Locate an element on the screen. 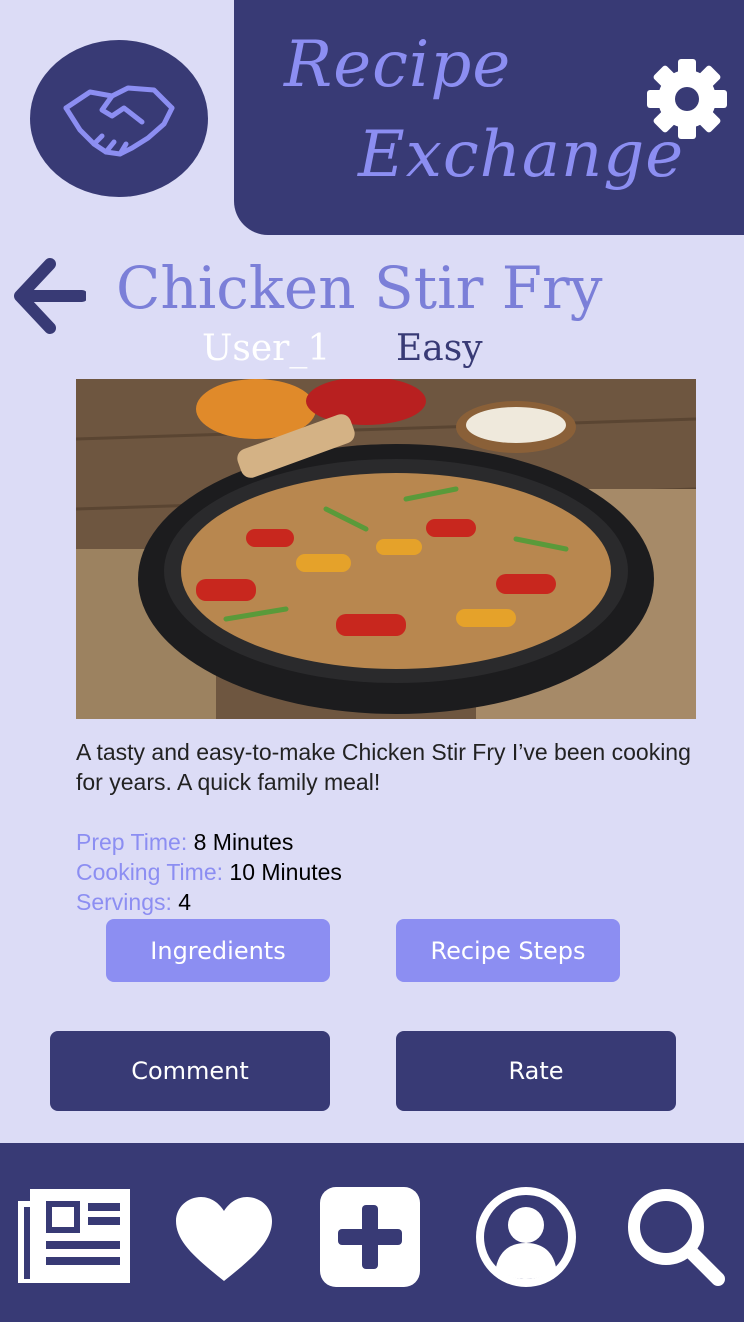 The image size is (744, 1322). prep-time-label: Prep Time: is located at coordinates (132, 842).